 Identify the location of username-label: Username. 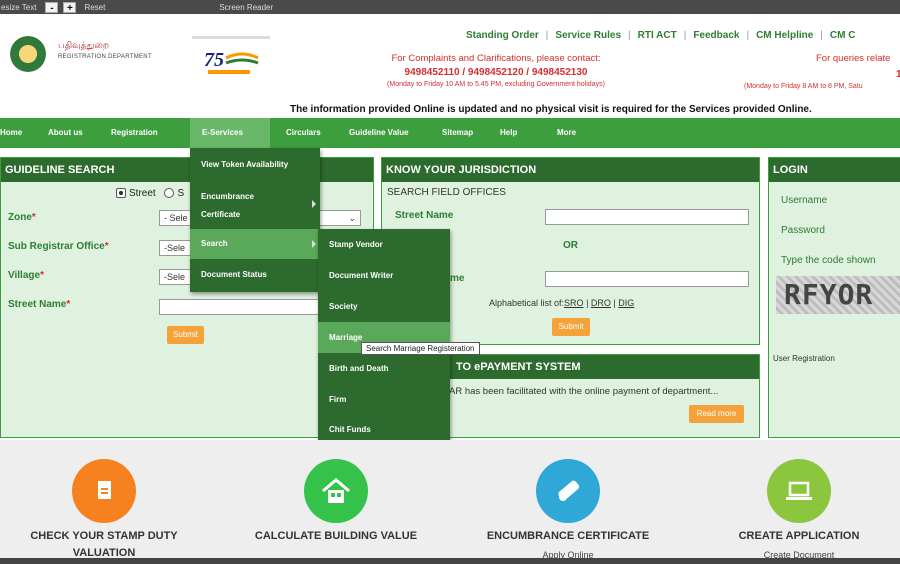
(804, 200).